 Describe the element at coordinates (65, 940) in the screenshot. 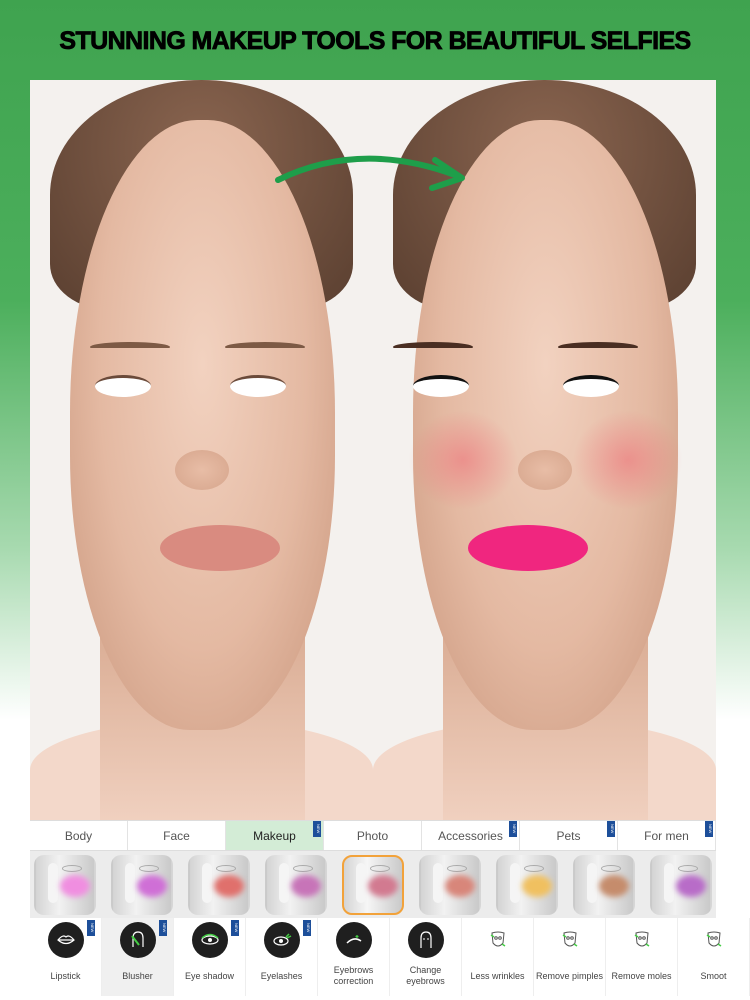

I see `lips-icon` at that location.